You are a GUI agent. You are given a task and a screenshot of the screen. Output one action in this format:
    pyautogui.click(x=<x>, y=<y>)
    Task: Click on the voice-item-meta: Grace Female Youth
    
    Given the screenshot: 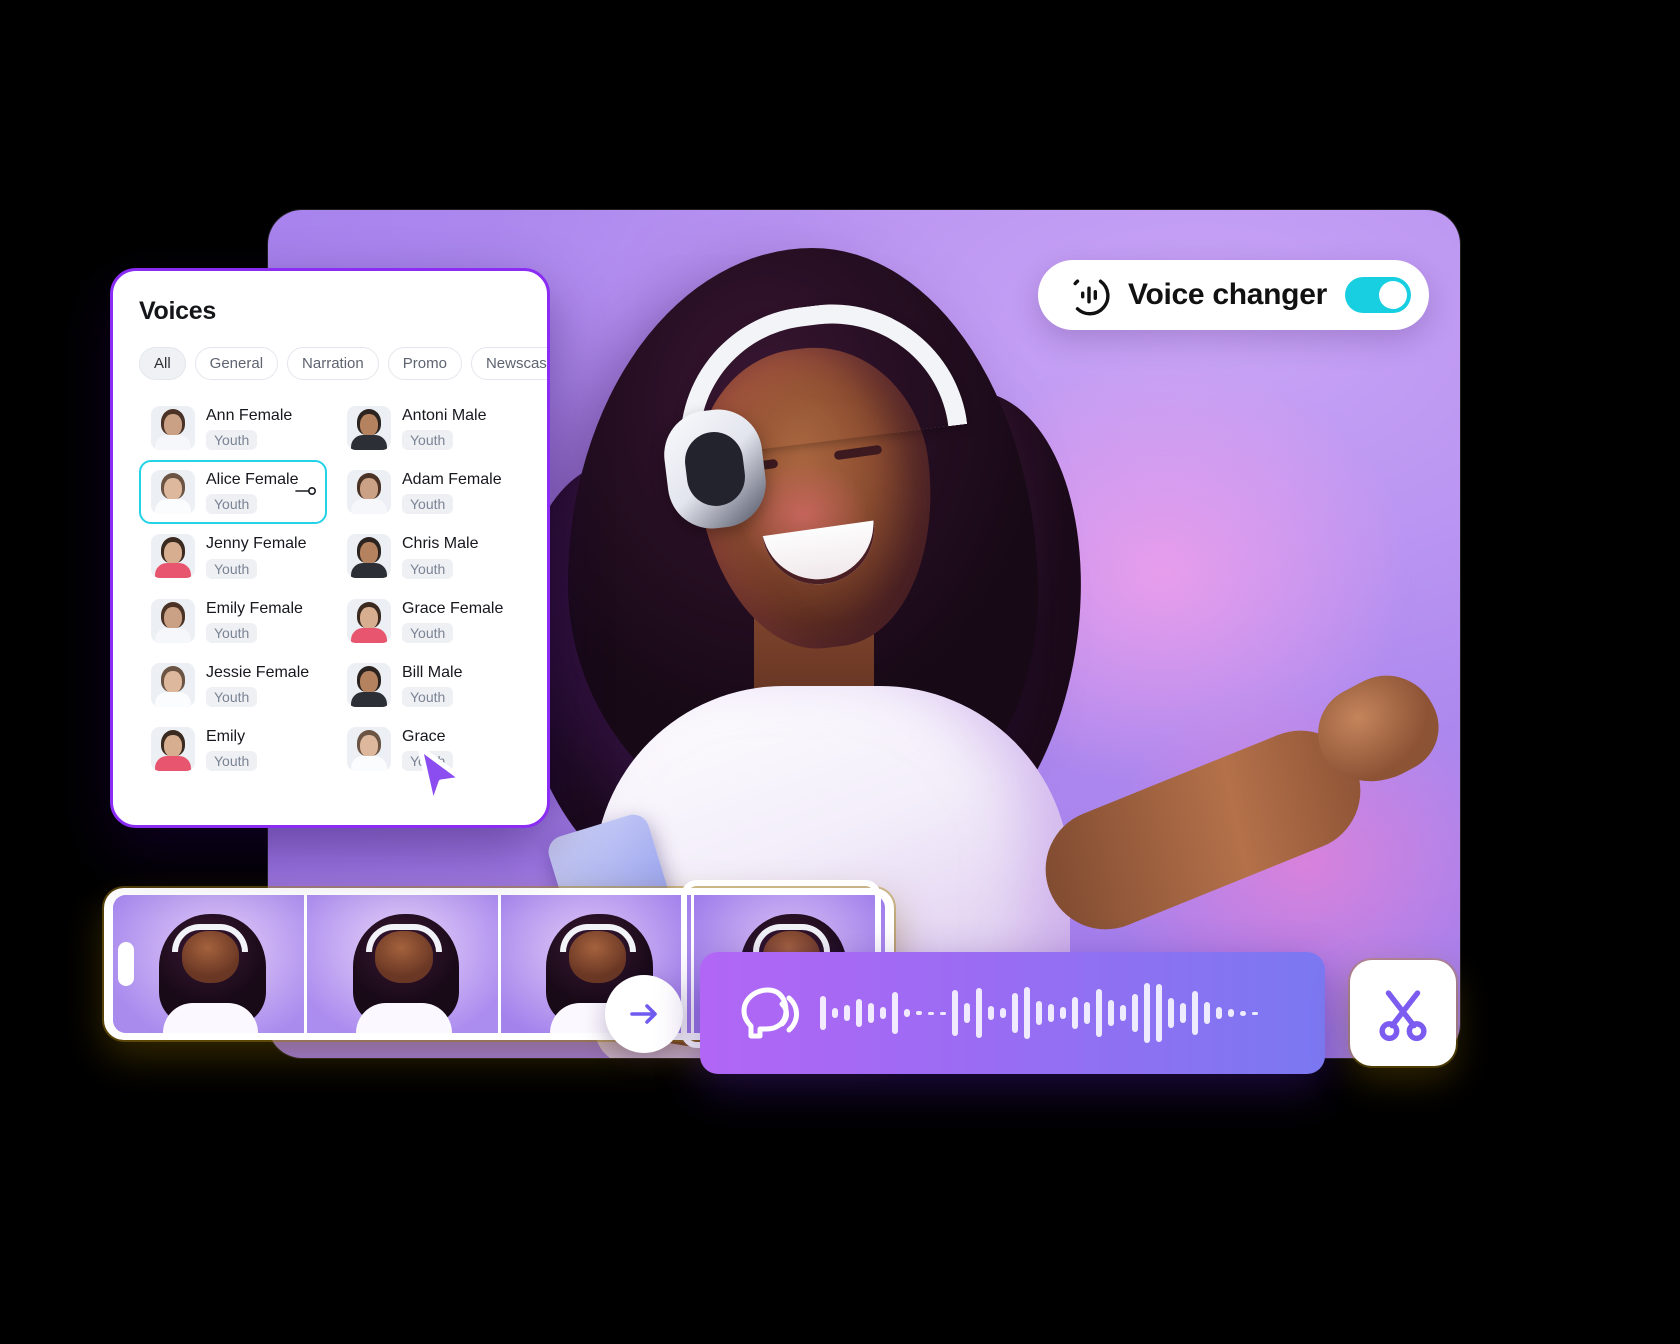 What is the action you would take?
    pyautogui.click(x=452, y=621)
    